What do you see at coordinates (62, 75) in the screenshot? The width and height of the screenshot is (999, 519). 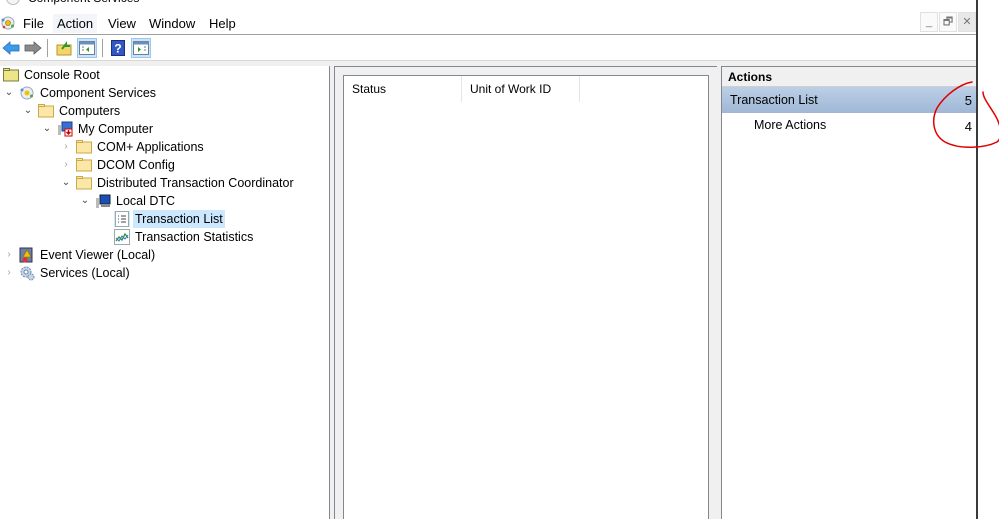 I see `tree-item-label: Console Root` at bounding box center [62, 75].